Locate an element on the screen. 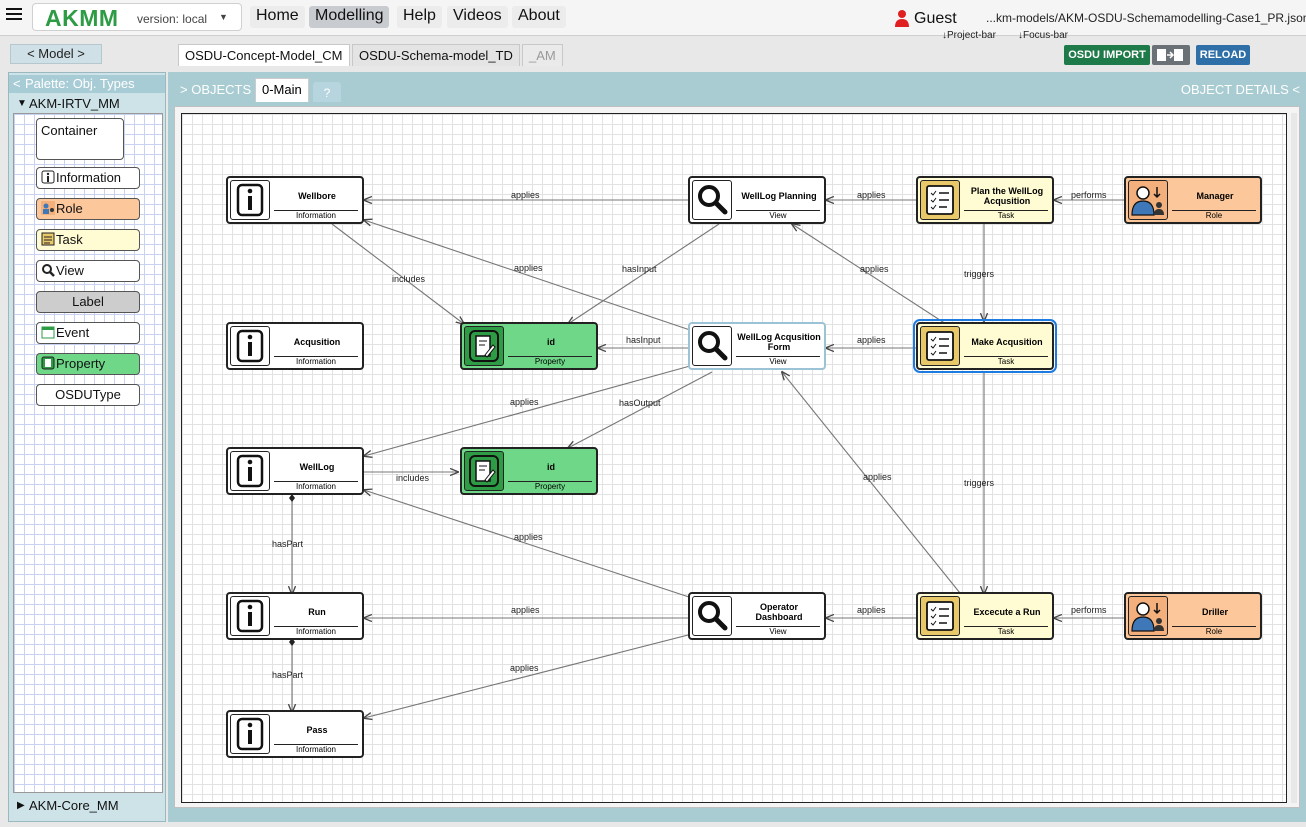 The width and height of the screenshot is (1306, 827). caret-down-icon: ▼ is located at coordinates (223, 17).